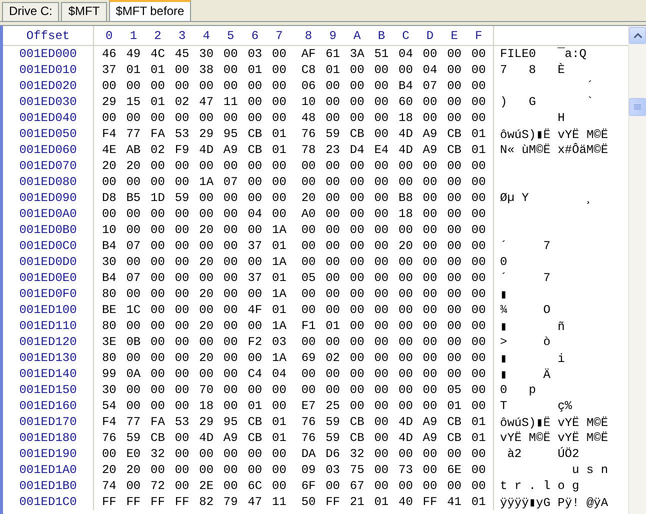 This screenshot has height=514, width=646. What do you see at coordinates (255, 310) in the screenshot?
I see `hex-byte: 4F` at bounding box center [255, 310].